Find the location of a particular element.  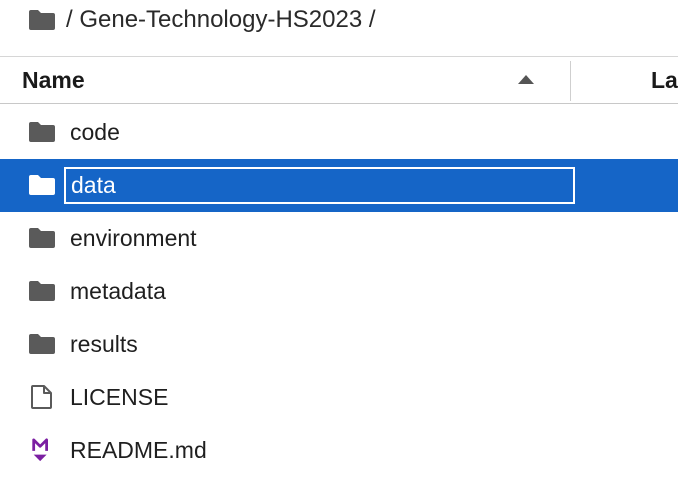

list-item-results: results is located at coordinates (339, 344).